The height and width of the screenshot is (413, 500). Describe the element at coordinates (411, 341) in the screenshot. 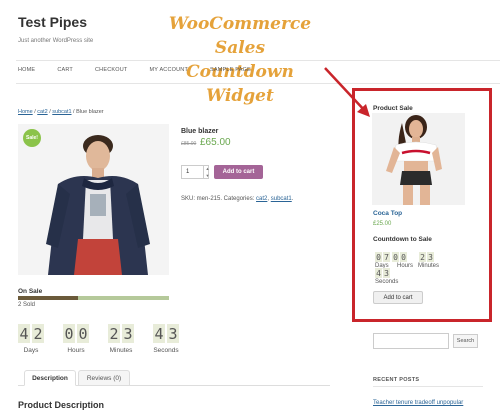

I see `search-input` at that location.